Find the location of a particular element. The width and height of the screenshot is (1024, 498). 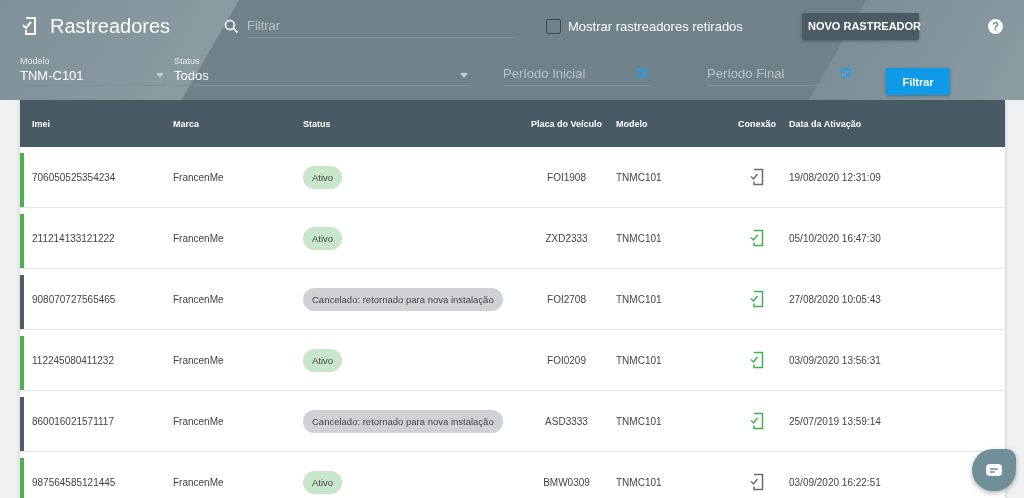

table-cell-text: 987564585121445 is located at coordinates (74, 482).